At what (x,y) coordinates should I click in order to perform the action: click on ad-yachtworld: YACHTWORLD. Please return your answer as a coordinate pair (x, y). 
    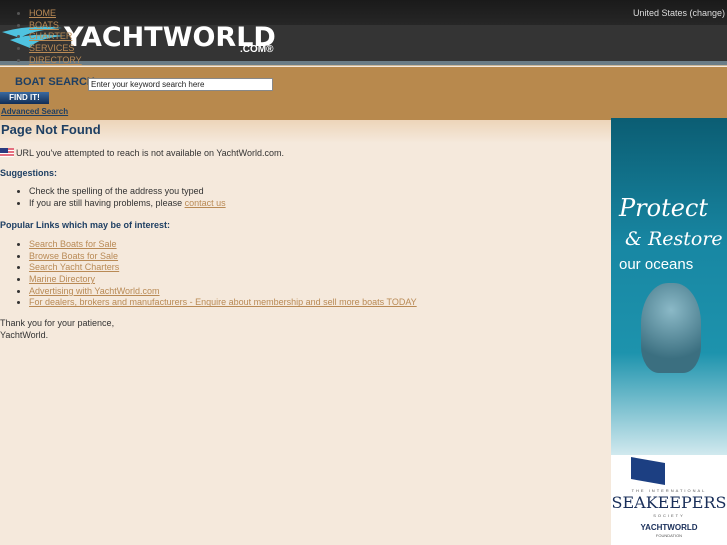
    Looking at the image, I should click on (669, 527).